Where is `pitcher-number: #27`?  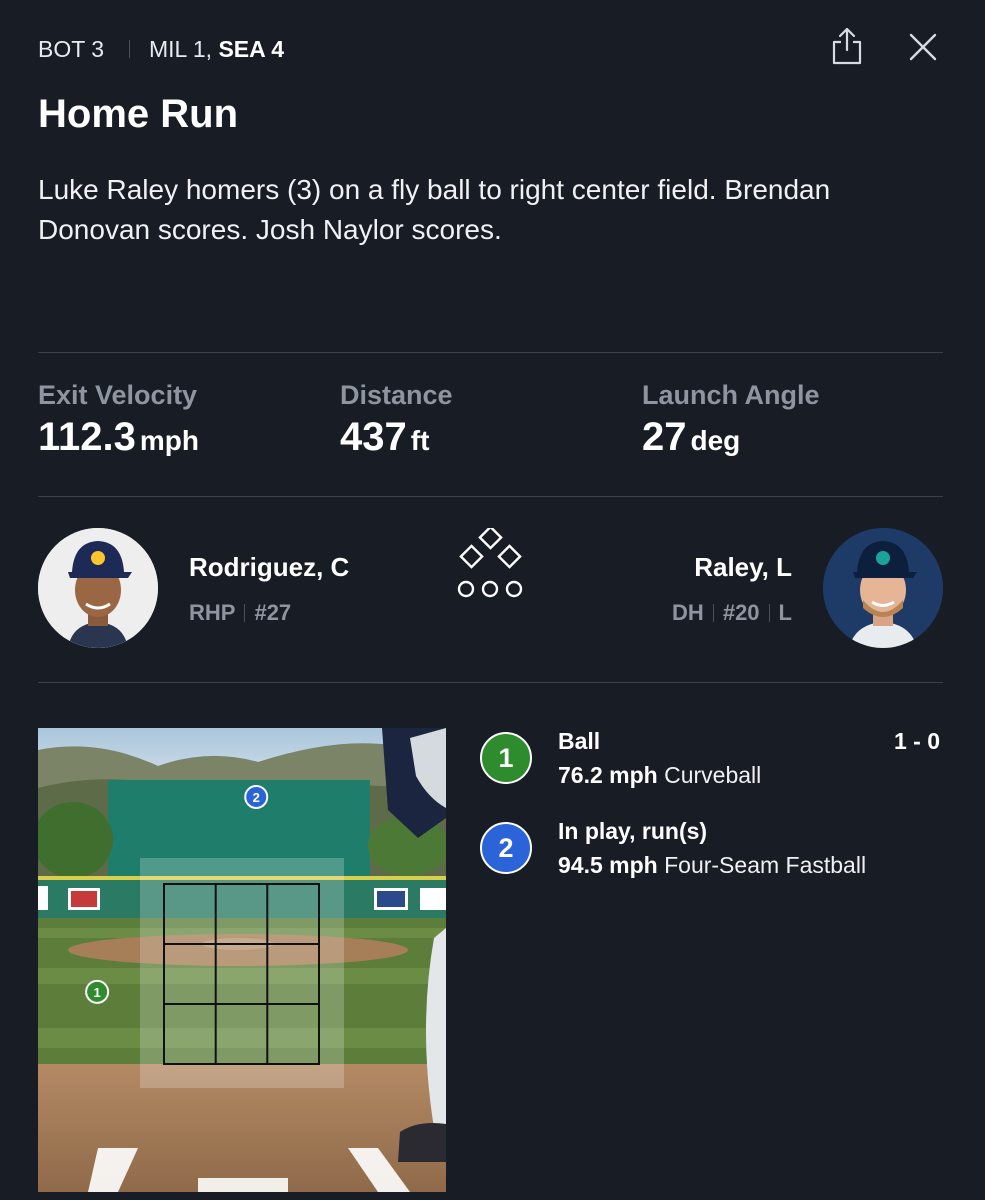
pitcher-number: #27 is located at coordinates (273, 612).